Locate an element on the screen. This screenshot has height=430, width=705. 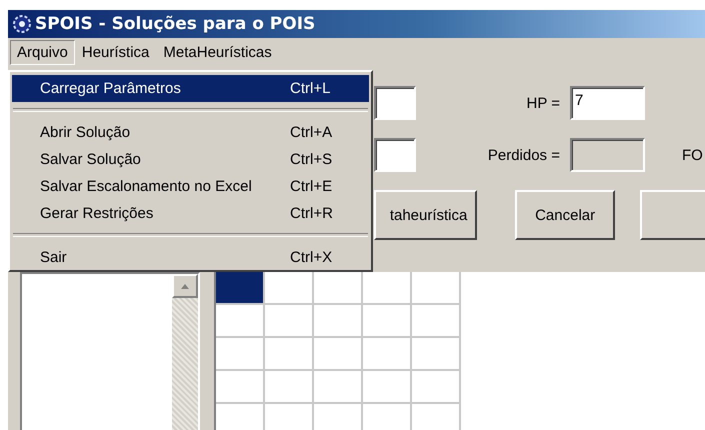
menu-item: Salvar Solução Ctrl+S is located at coordinates (190, 159).